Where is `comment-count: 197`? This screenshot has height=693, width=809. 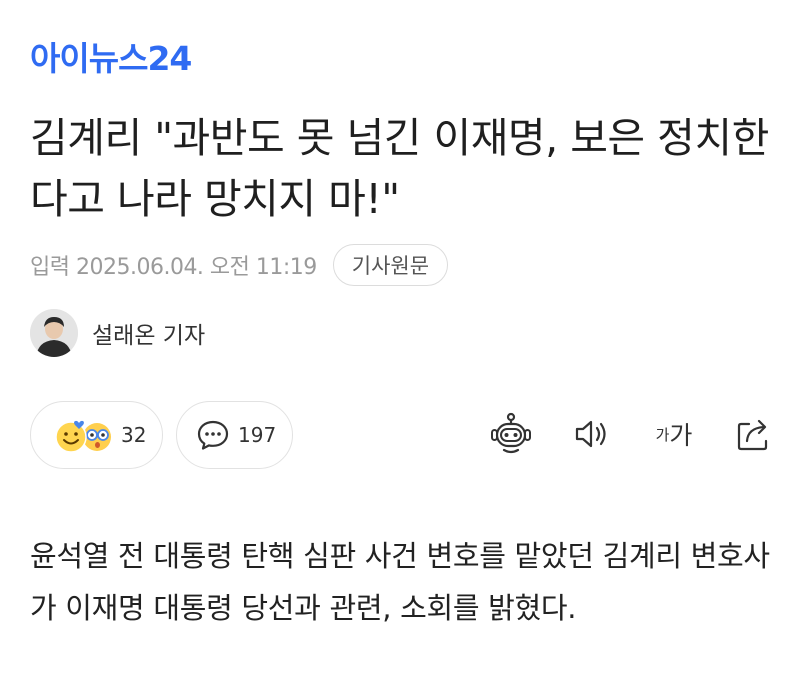
comment-count: 197 is located at coordinates (257, 435).